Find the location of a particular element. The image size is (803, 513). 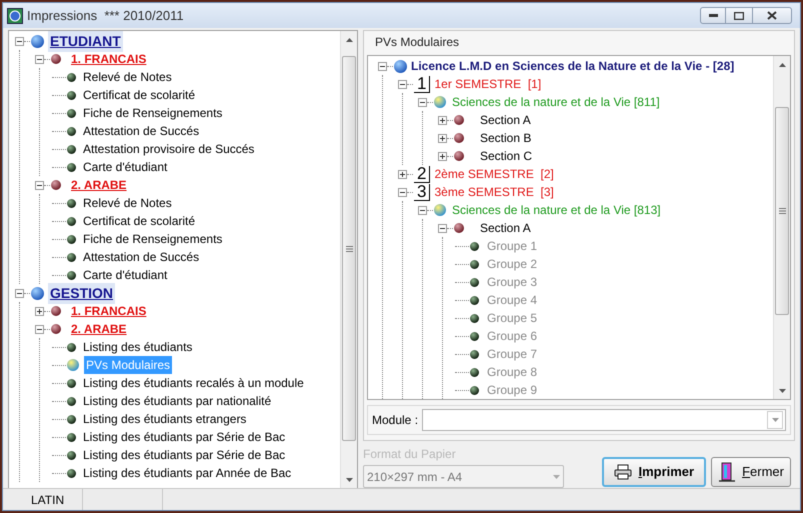

tree-item: Listing des étudiants is located at coordinates (137, 347).